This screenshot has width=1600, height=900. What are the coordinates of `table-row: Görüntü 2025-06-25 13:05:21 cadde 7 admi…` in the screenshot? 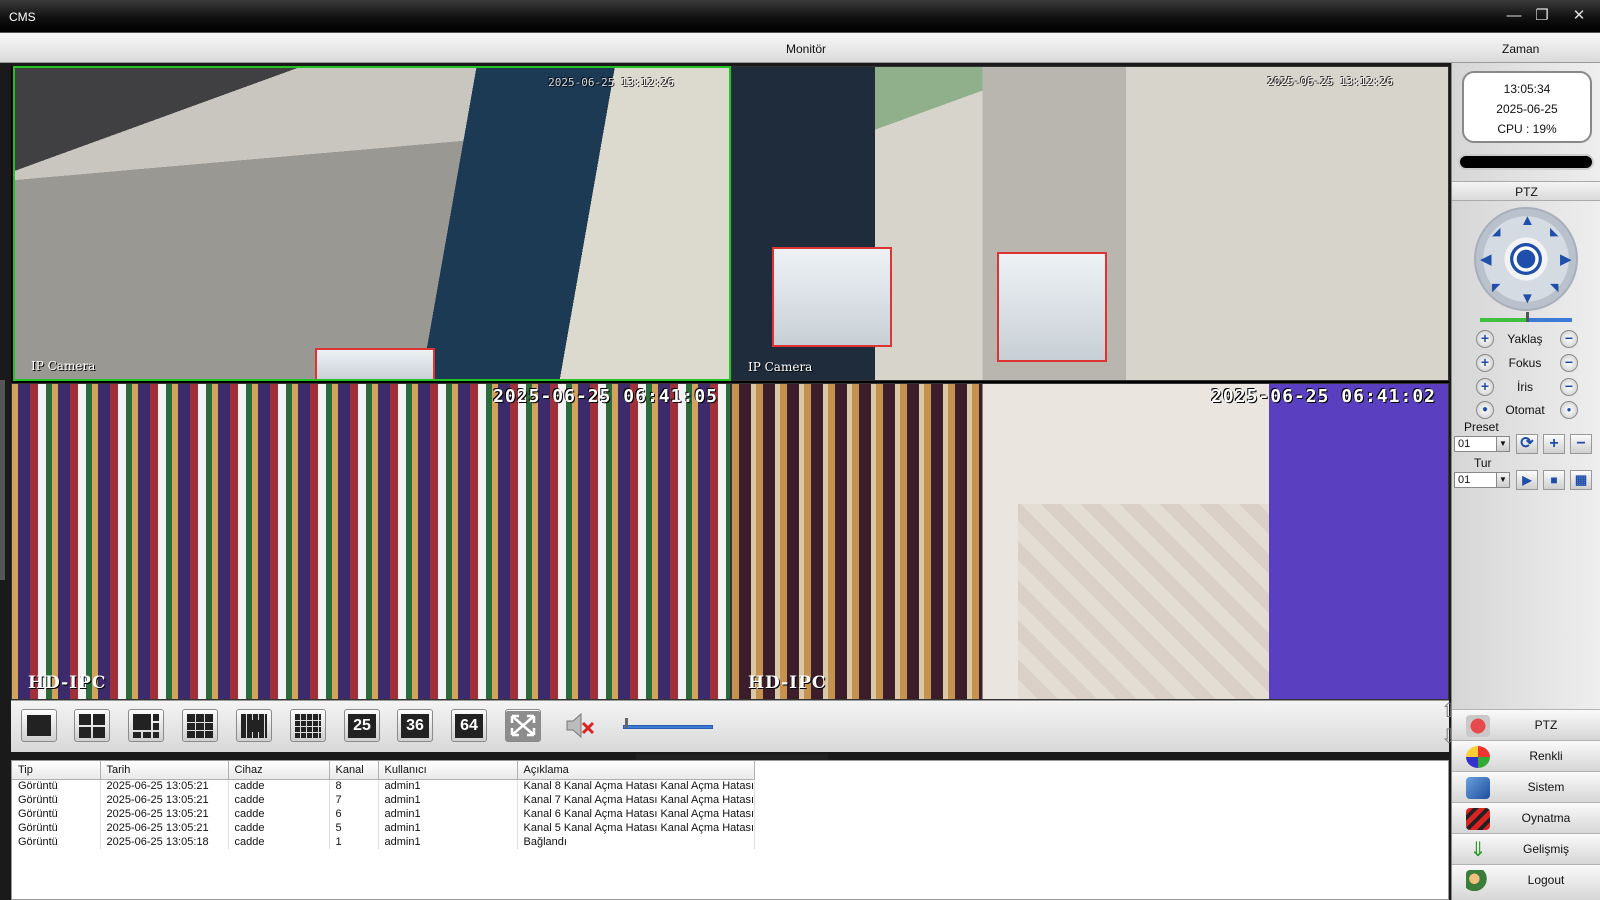 It's located at (384, 800).